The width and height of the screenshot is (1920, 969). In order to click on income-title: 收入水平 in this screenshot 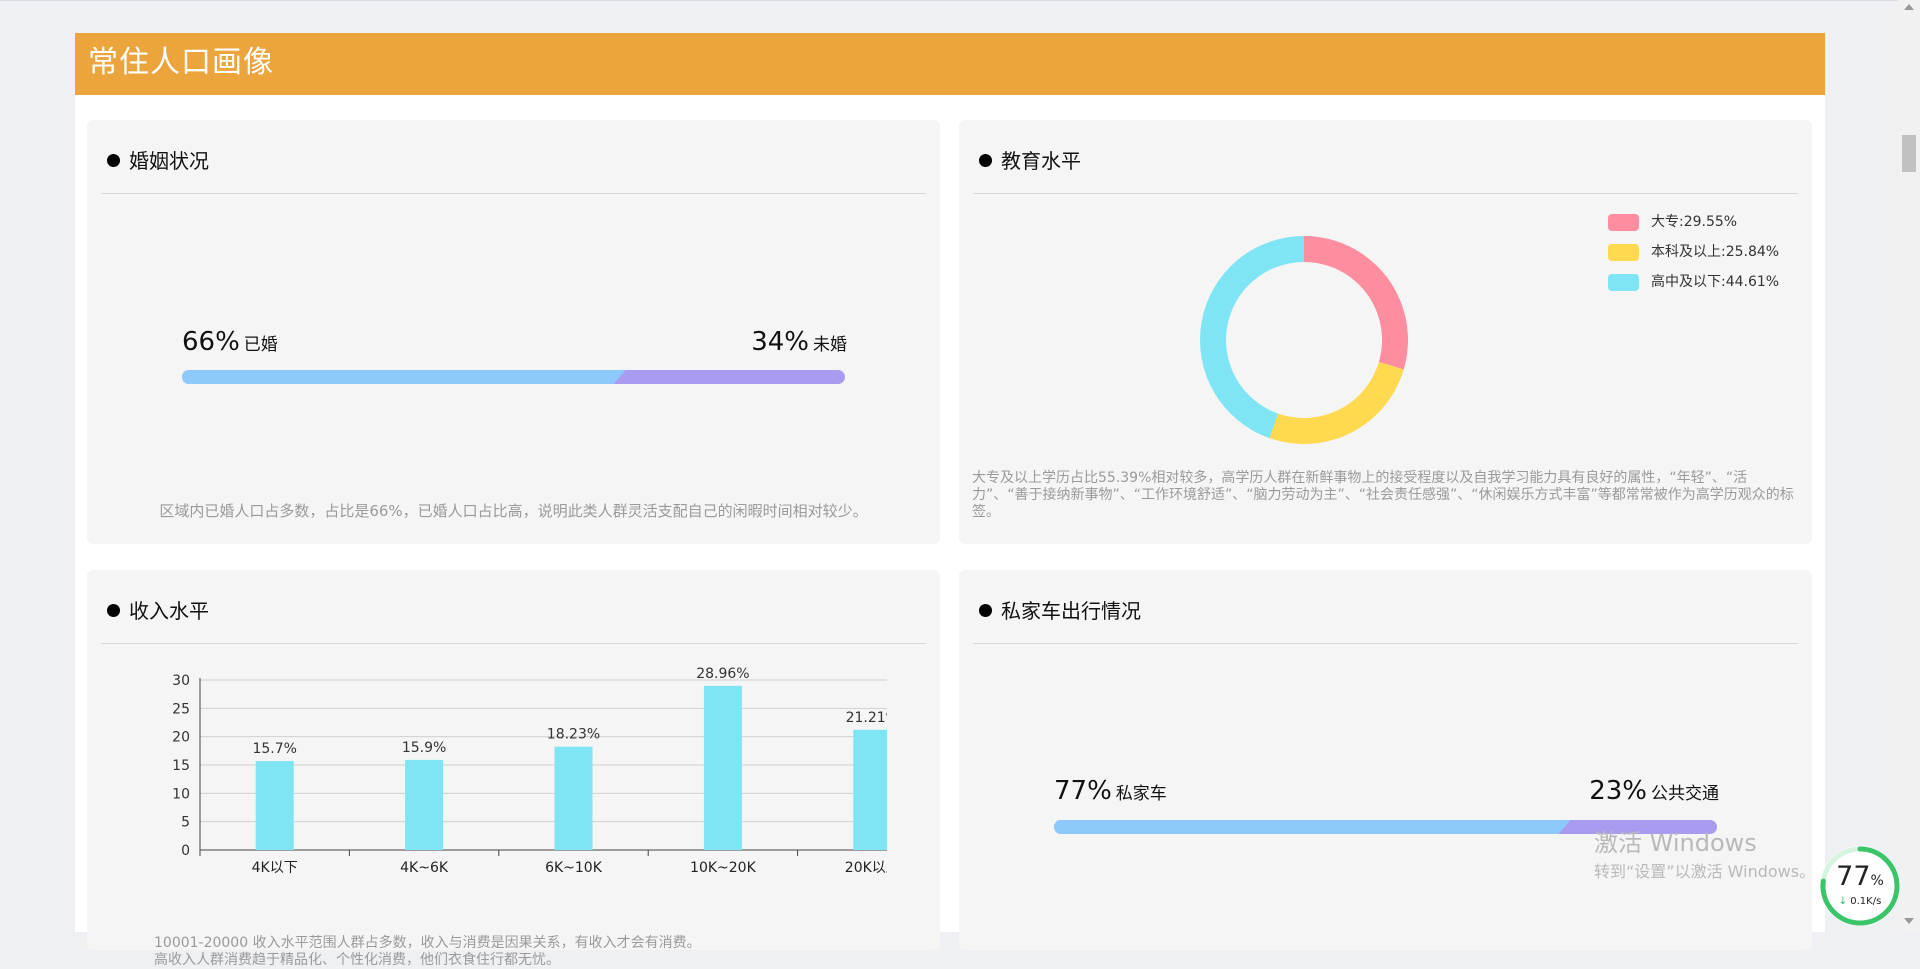, I will do `click(169, 611)`.